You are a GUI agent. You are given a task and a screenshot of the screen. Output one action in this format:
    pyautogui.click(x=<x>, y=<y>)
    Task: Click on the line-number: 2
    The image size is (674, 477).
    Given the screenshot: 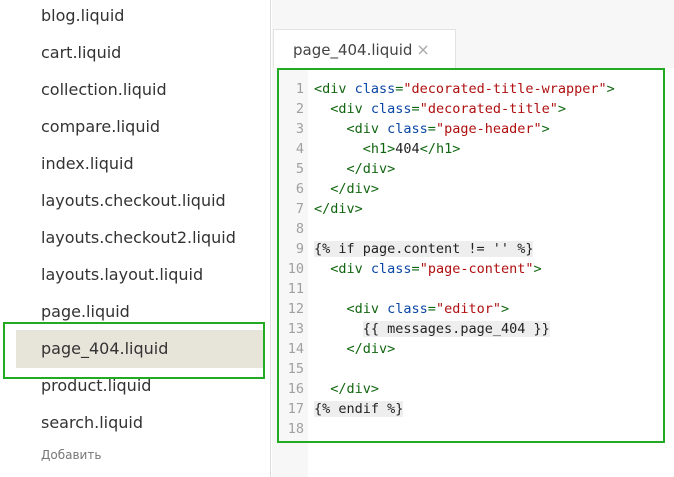 What is the action you would take?
    pyautogui.click(x=299, y=109)
    